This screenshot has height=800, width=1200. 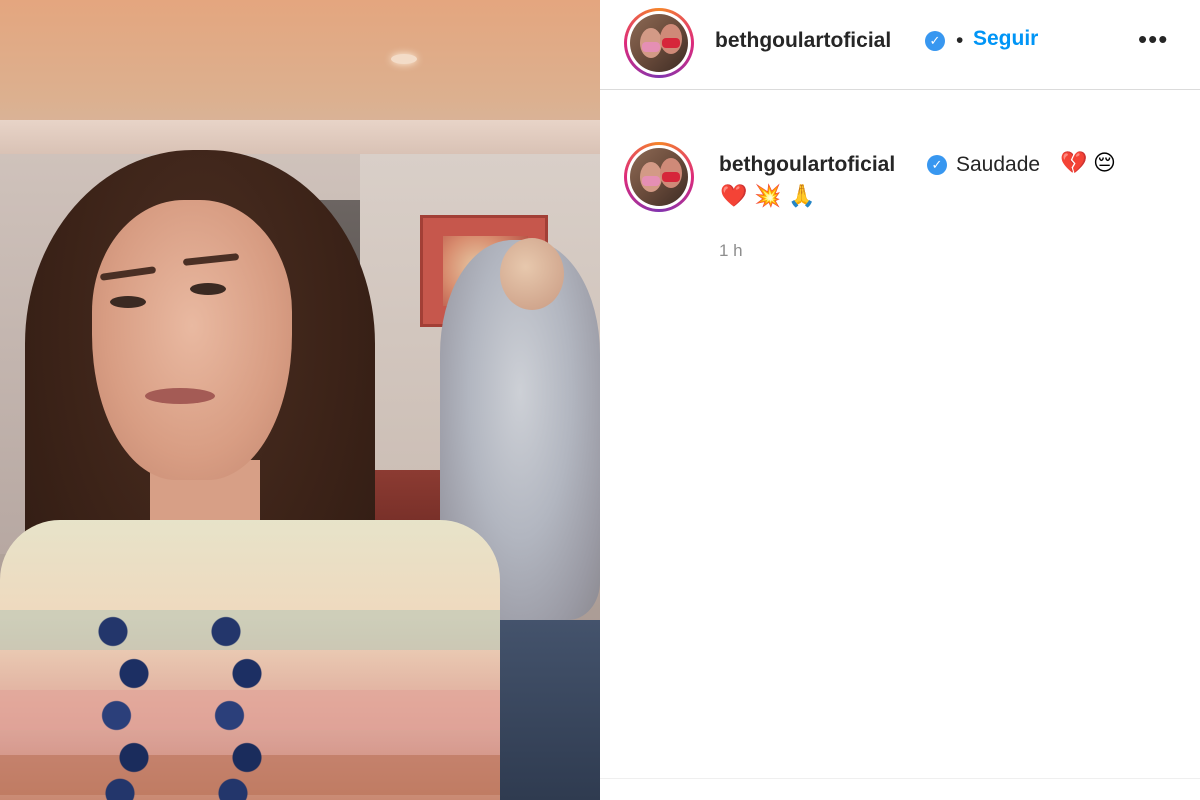 I want to click on right-eye, so click(x=208, y=289).